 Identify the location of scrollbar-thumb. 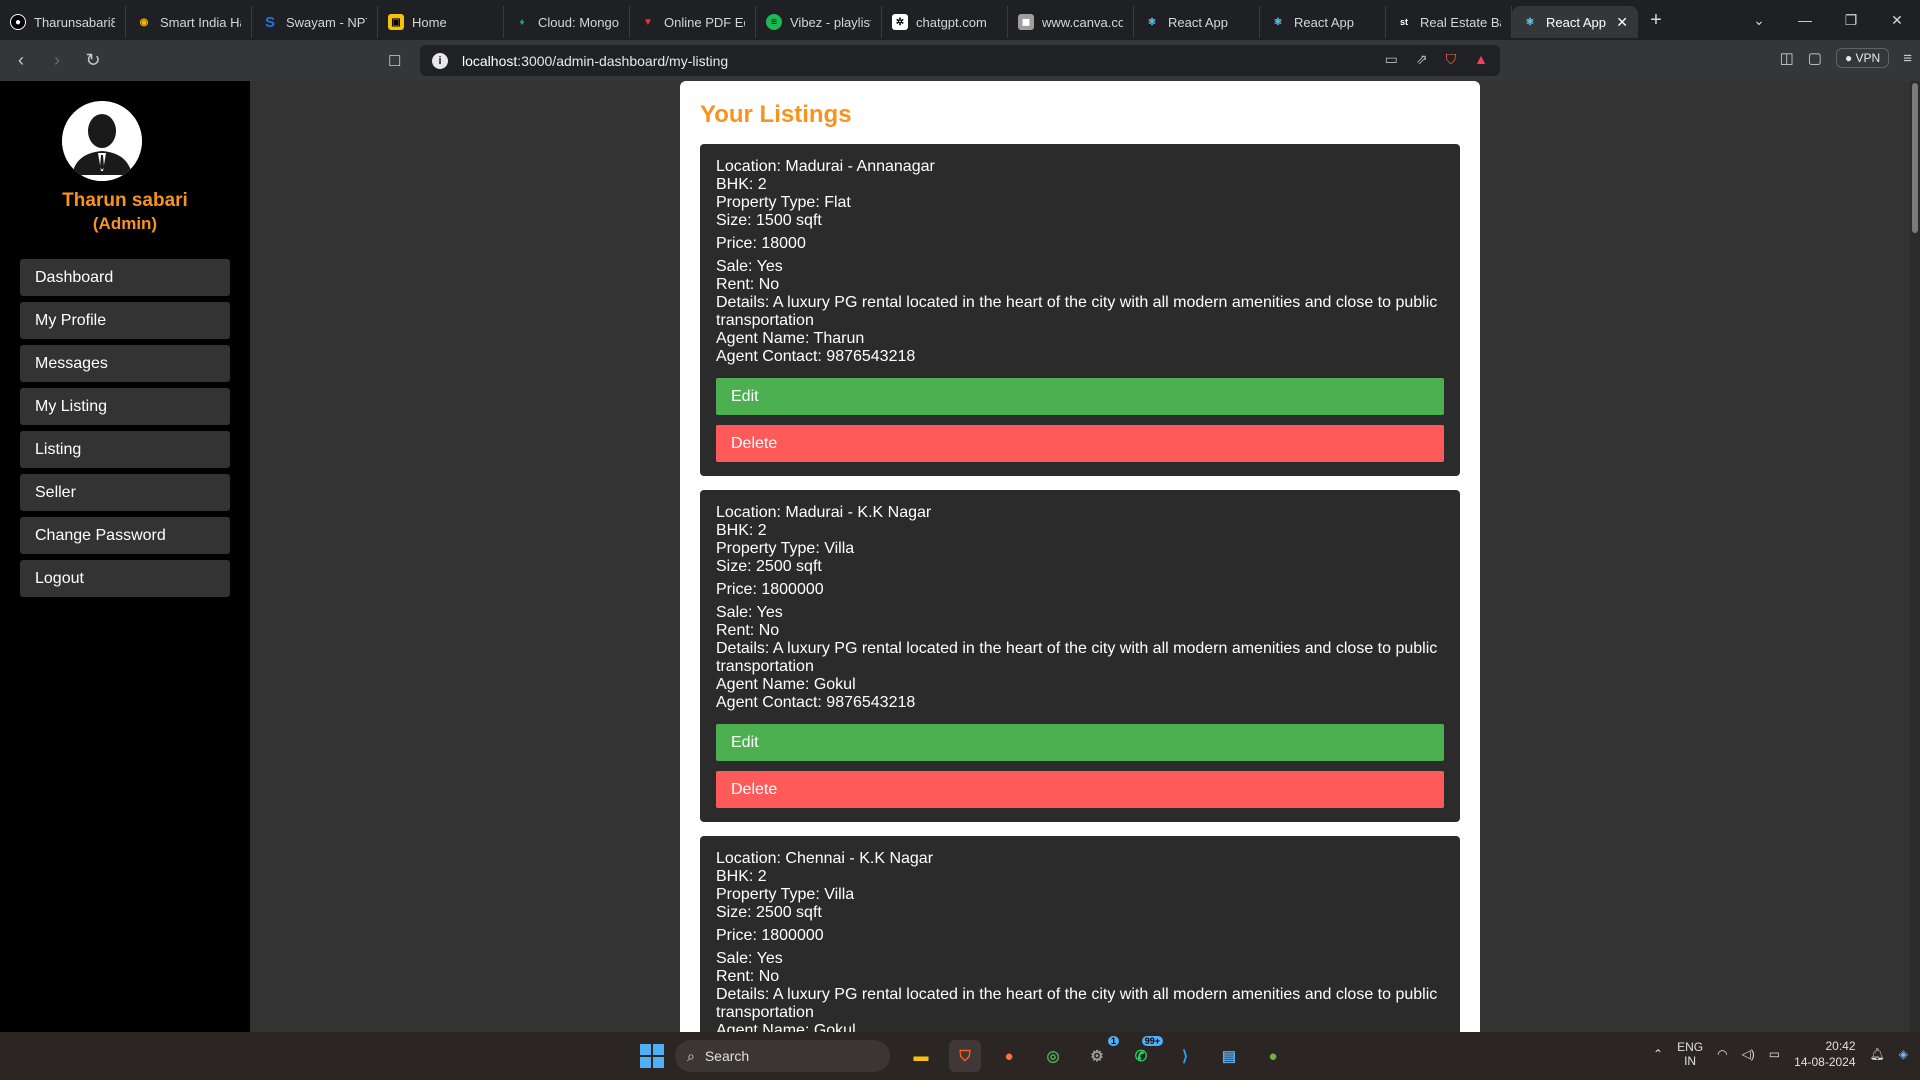
(1915, 158).